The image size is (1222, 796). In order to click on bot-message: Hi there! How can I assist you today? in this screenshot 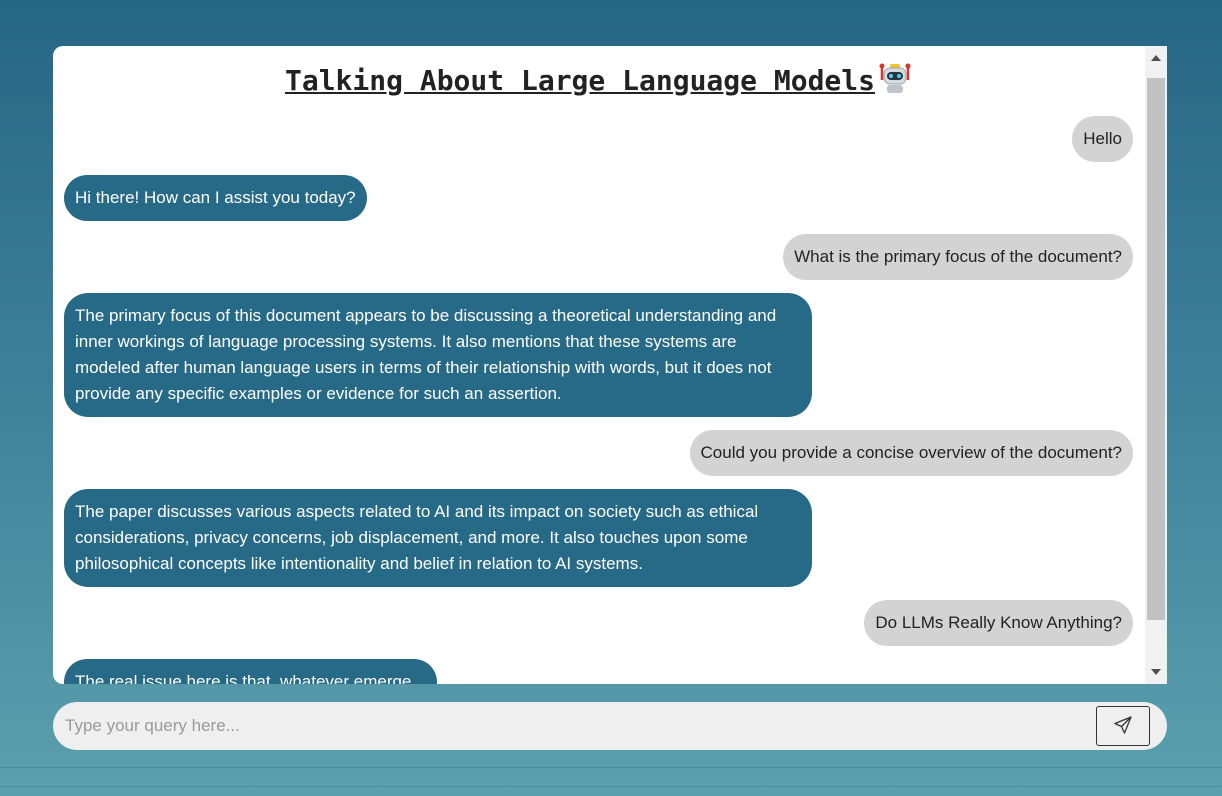, I will do `click(215, 198)`.